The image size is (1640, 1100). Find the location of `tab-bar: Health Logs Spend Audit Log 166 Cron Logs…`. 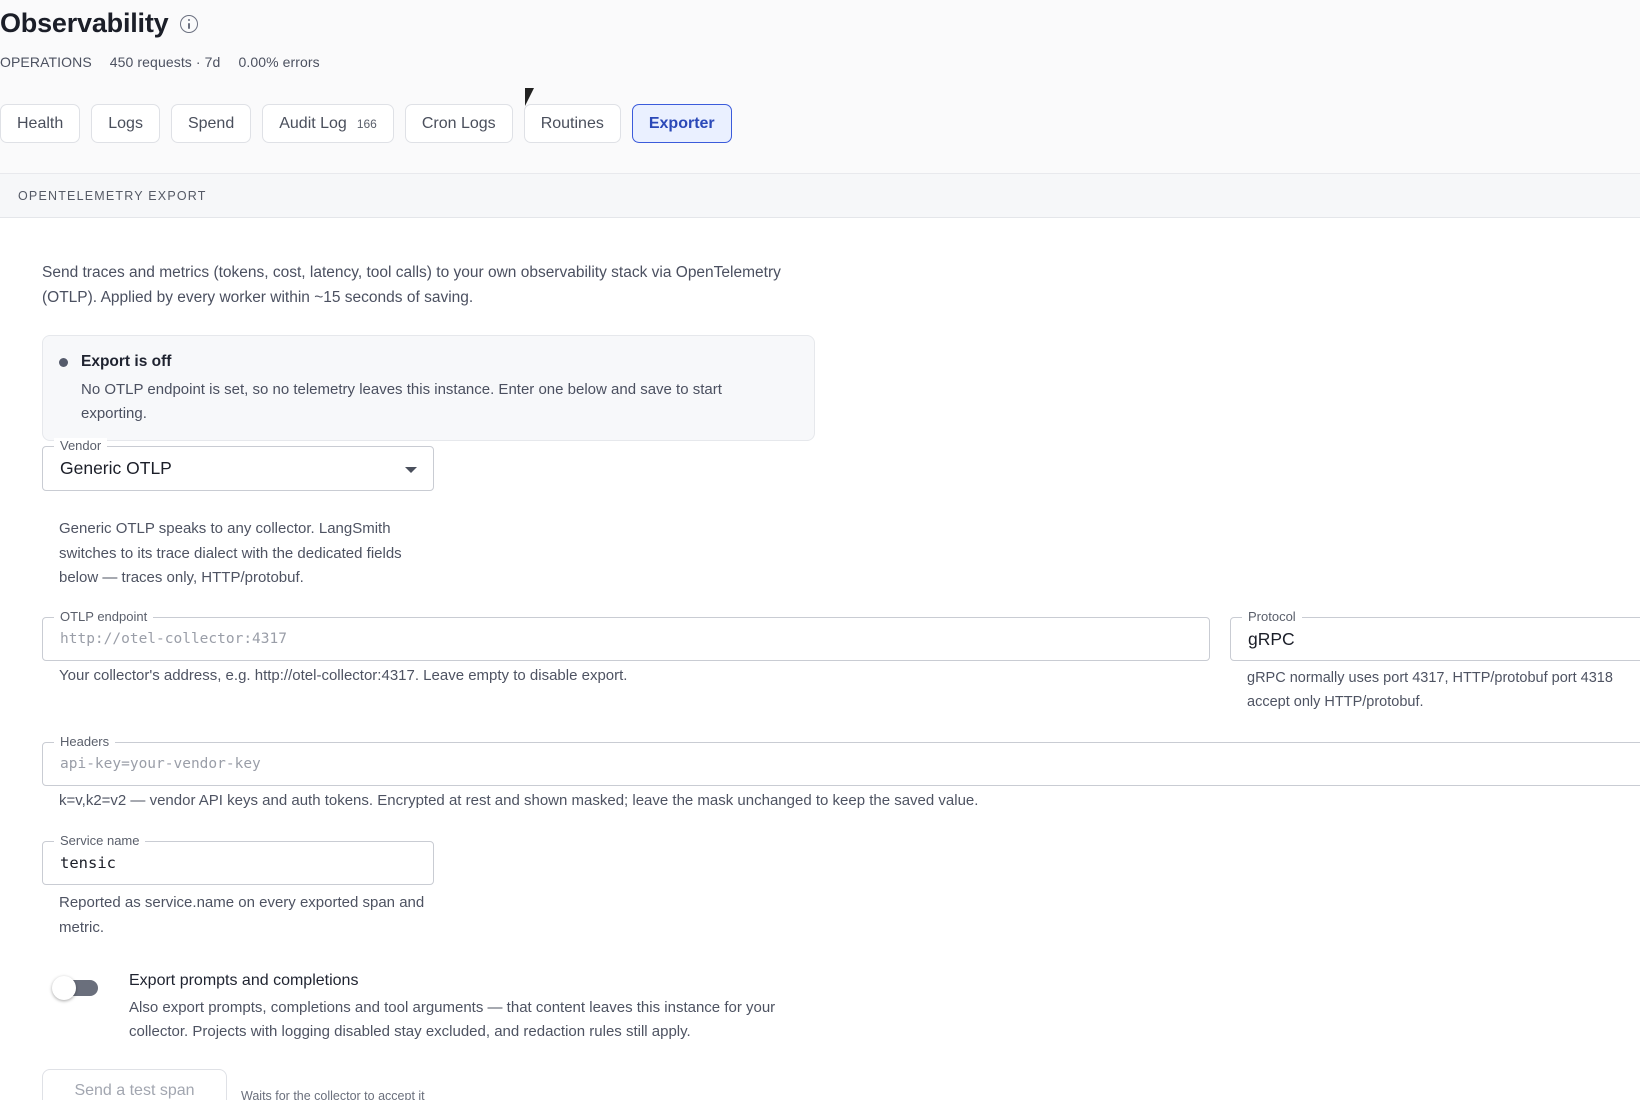

tab-bar: Health Logs Spend Audit Log 166 Cron Logs… is located at coordinates (366, 123).